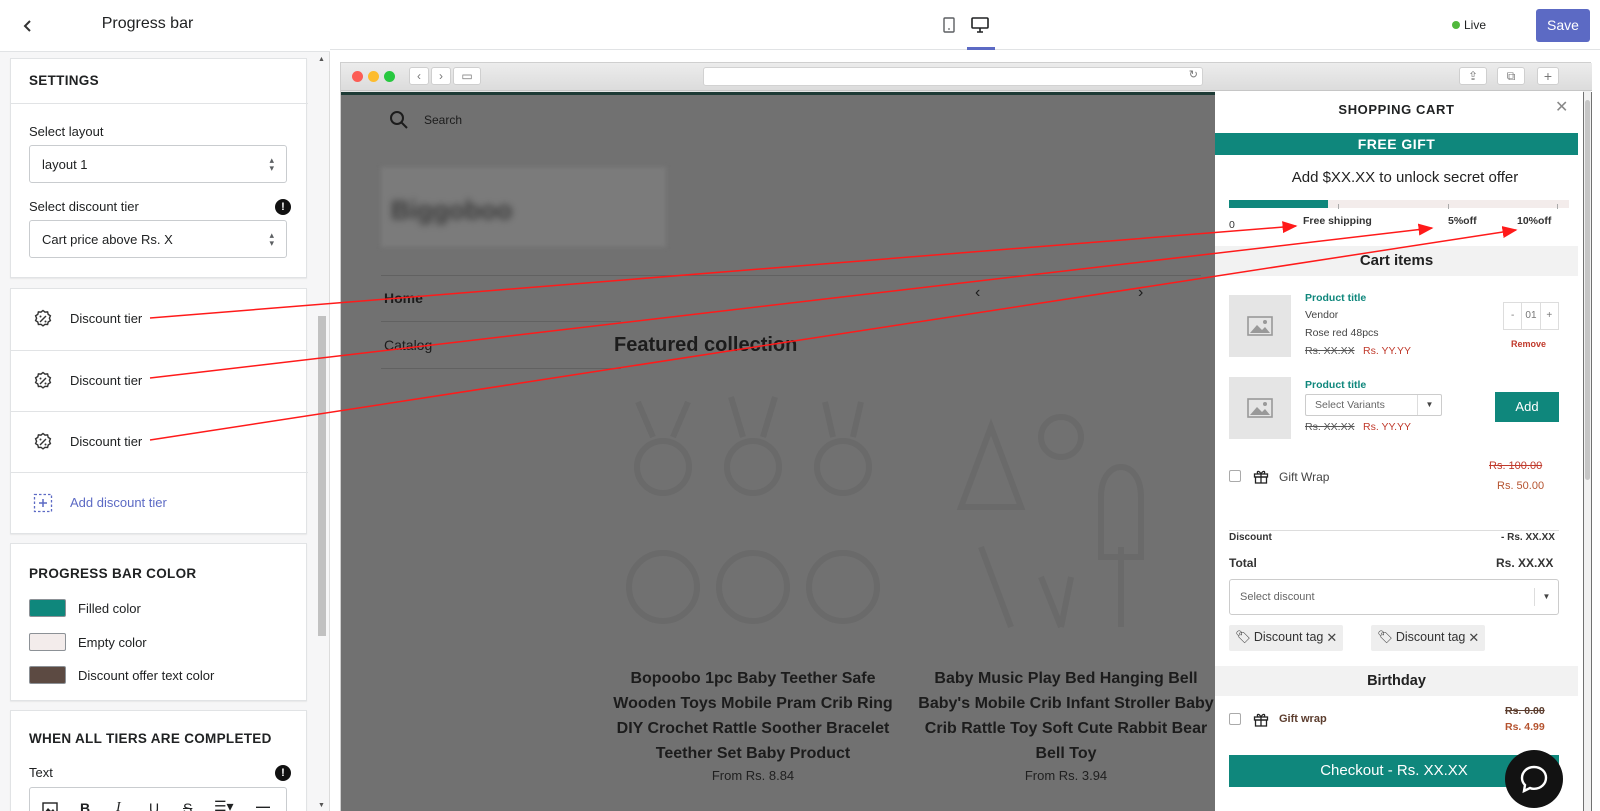 This screenshot has height=811, width=1600. What do you see at coordinates (1140, 293) in the screenshot?
I see `carousel-next-icon: ›` at bounding box center [1140, 293].